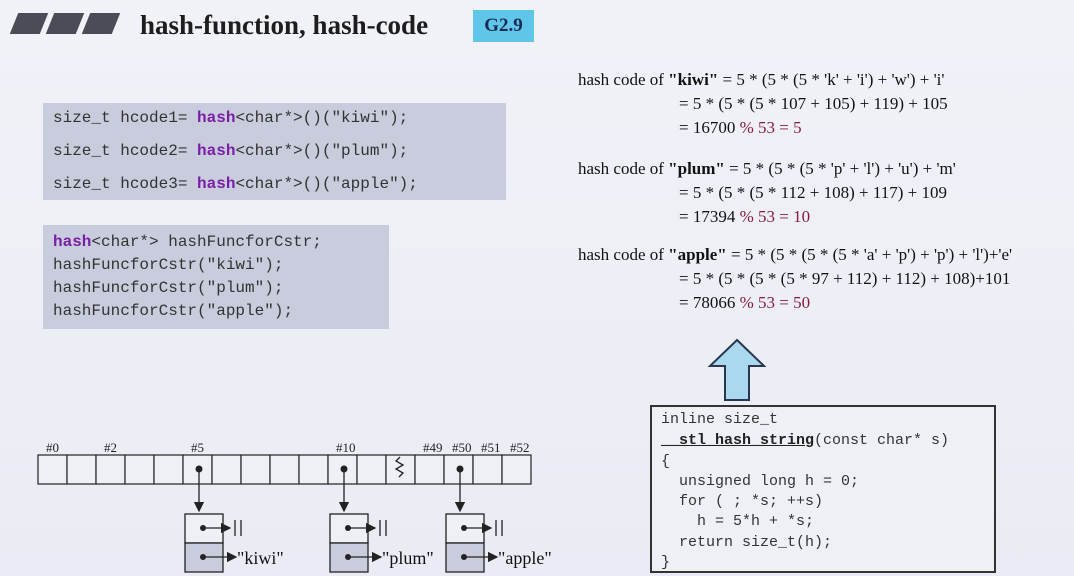 The height and width of the screenshot is (576, 1074). I want to click on bucket-index-label: #10, so click(346, 447).